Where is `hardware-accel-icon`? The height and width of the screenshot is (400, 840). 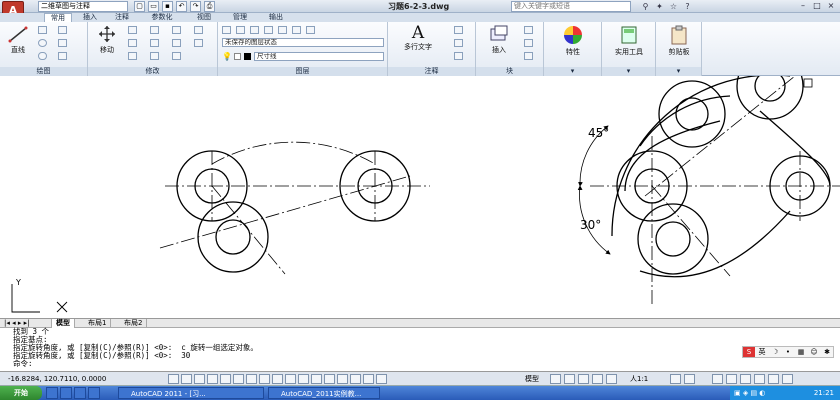
hardware-accel-icon is located at coordinates (745, 379).